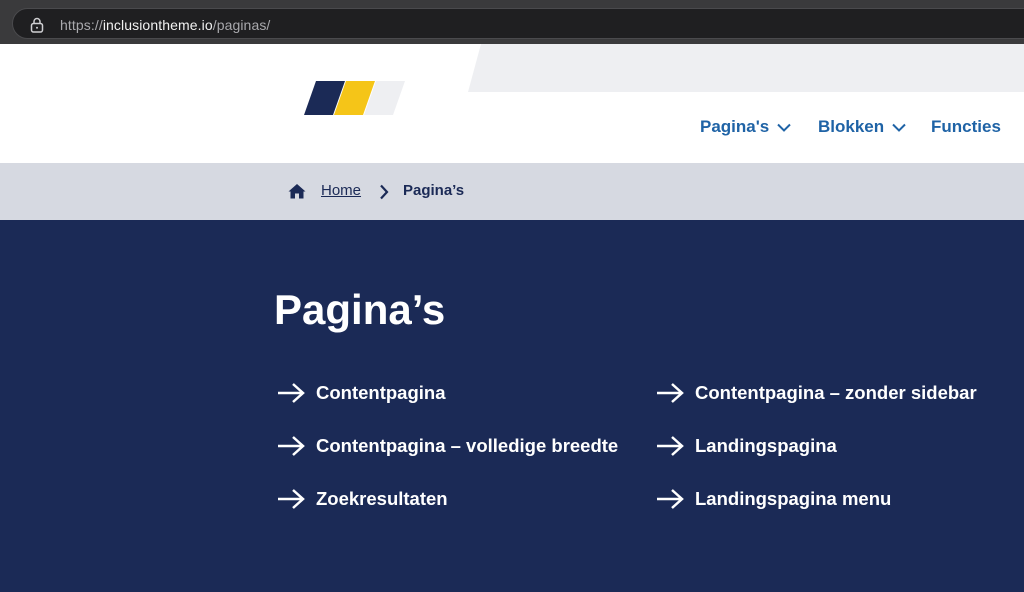 This screenshot has width=1024, height=592. What do you see at coordinates (384, 192) in the screenshot?
I see `chevron-right-icon` at bounding box center [384, 192].